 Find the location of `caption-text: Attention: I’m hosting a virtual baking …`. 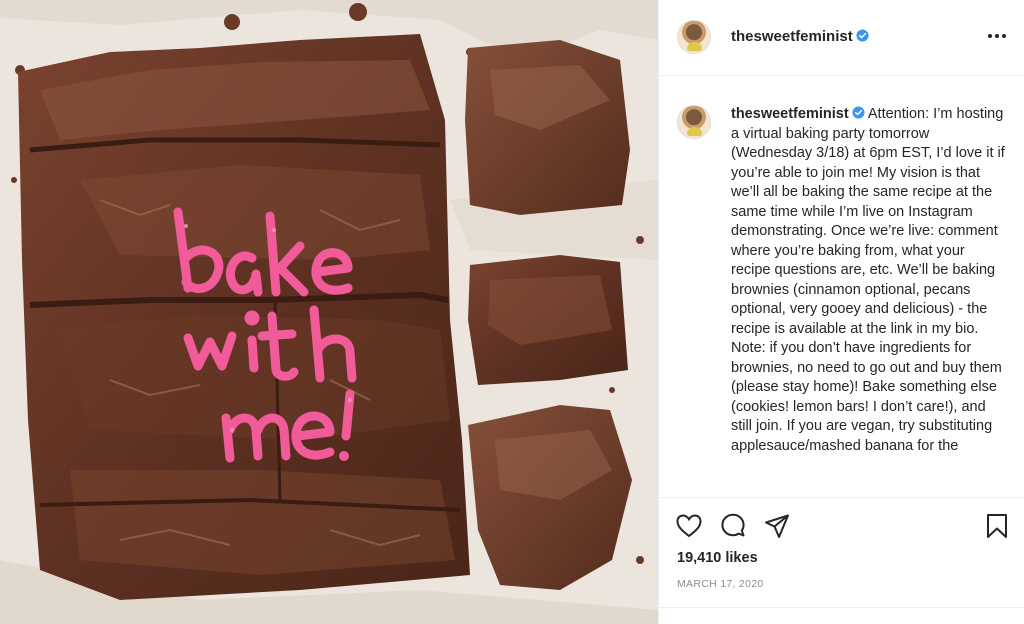

caption-text: Attention: I’m hosting a virtual baking … is located at coordinates (868, 280).